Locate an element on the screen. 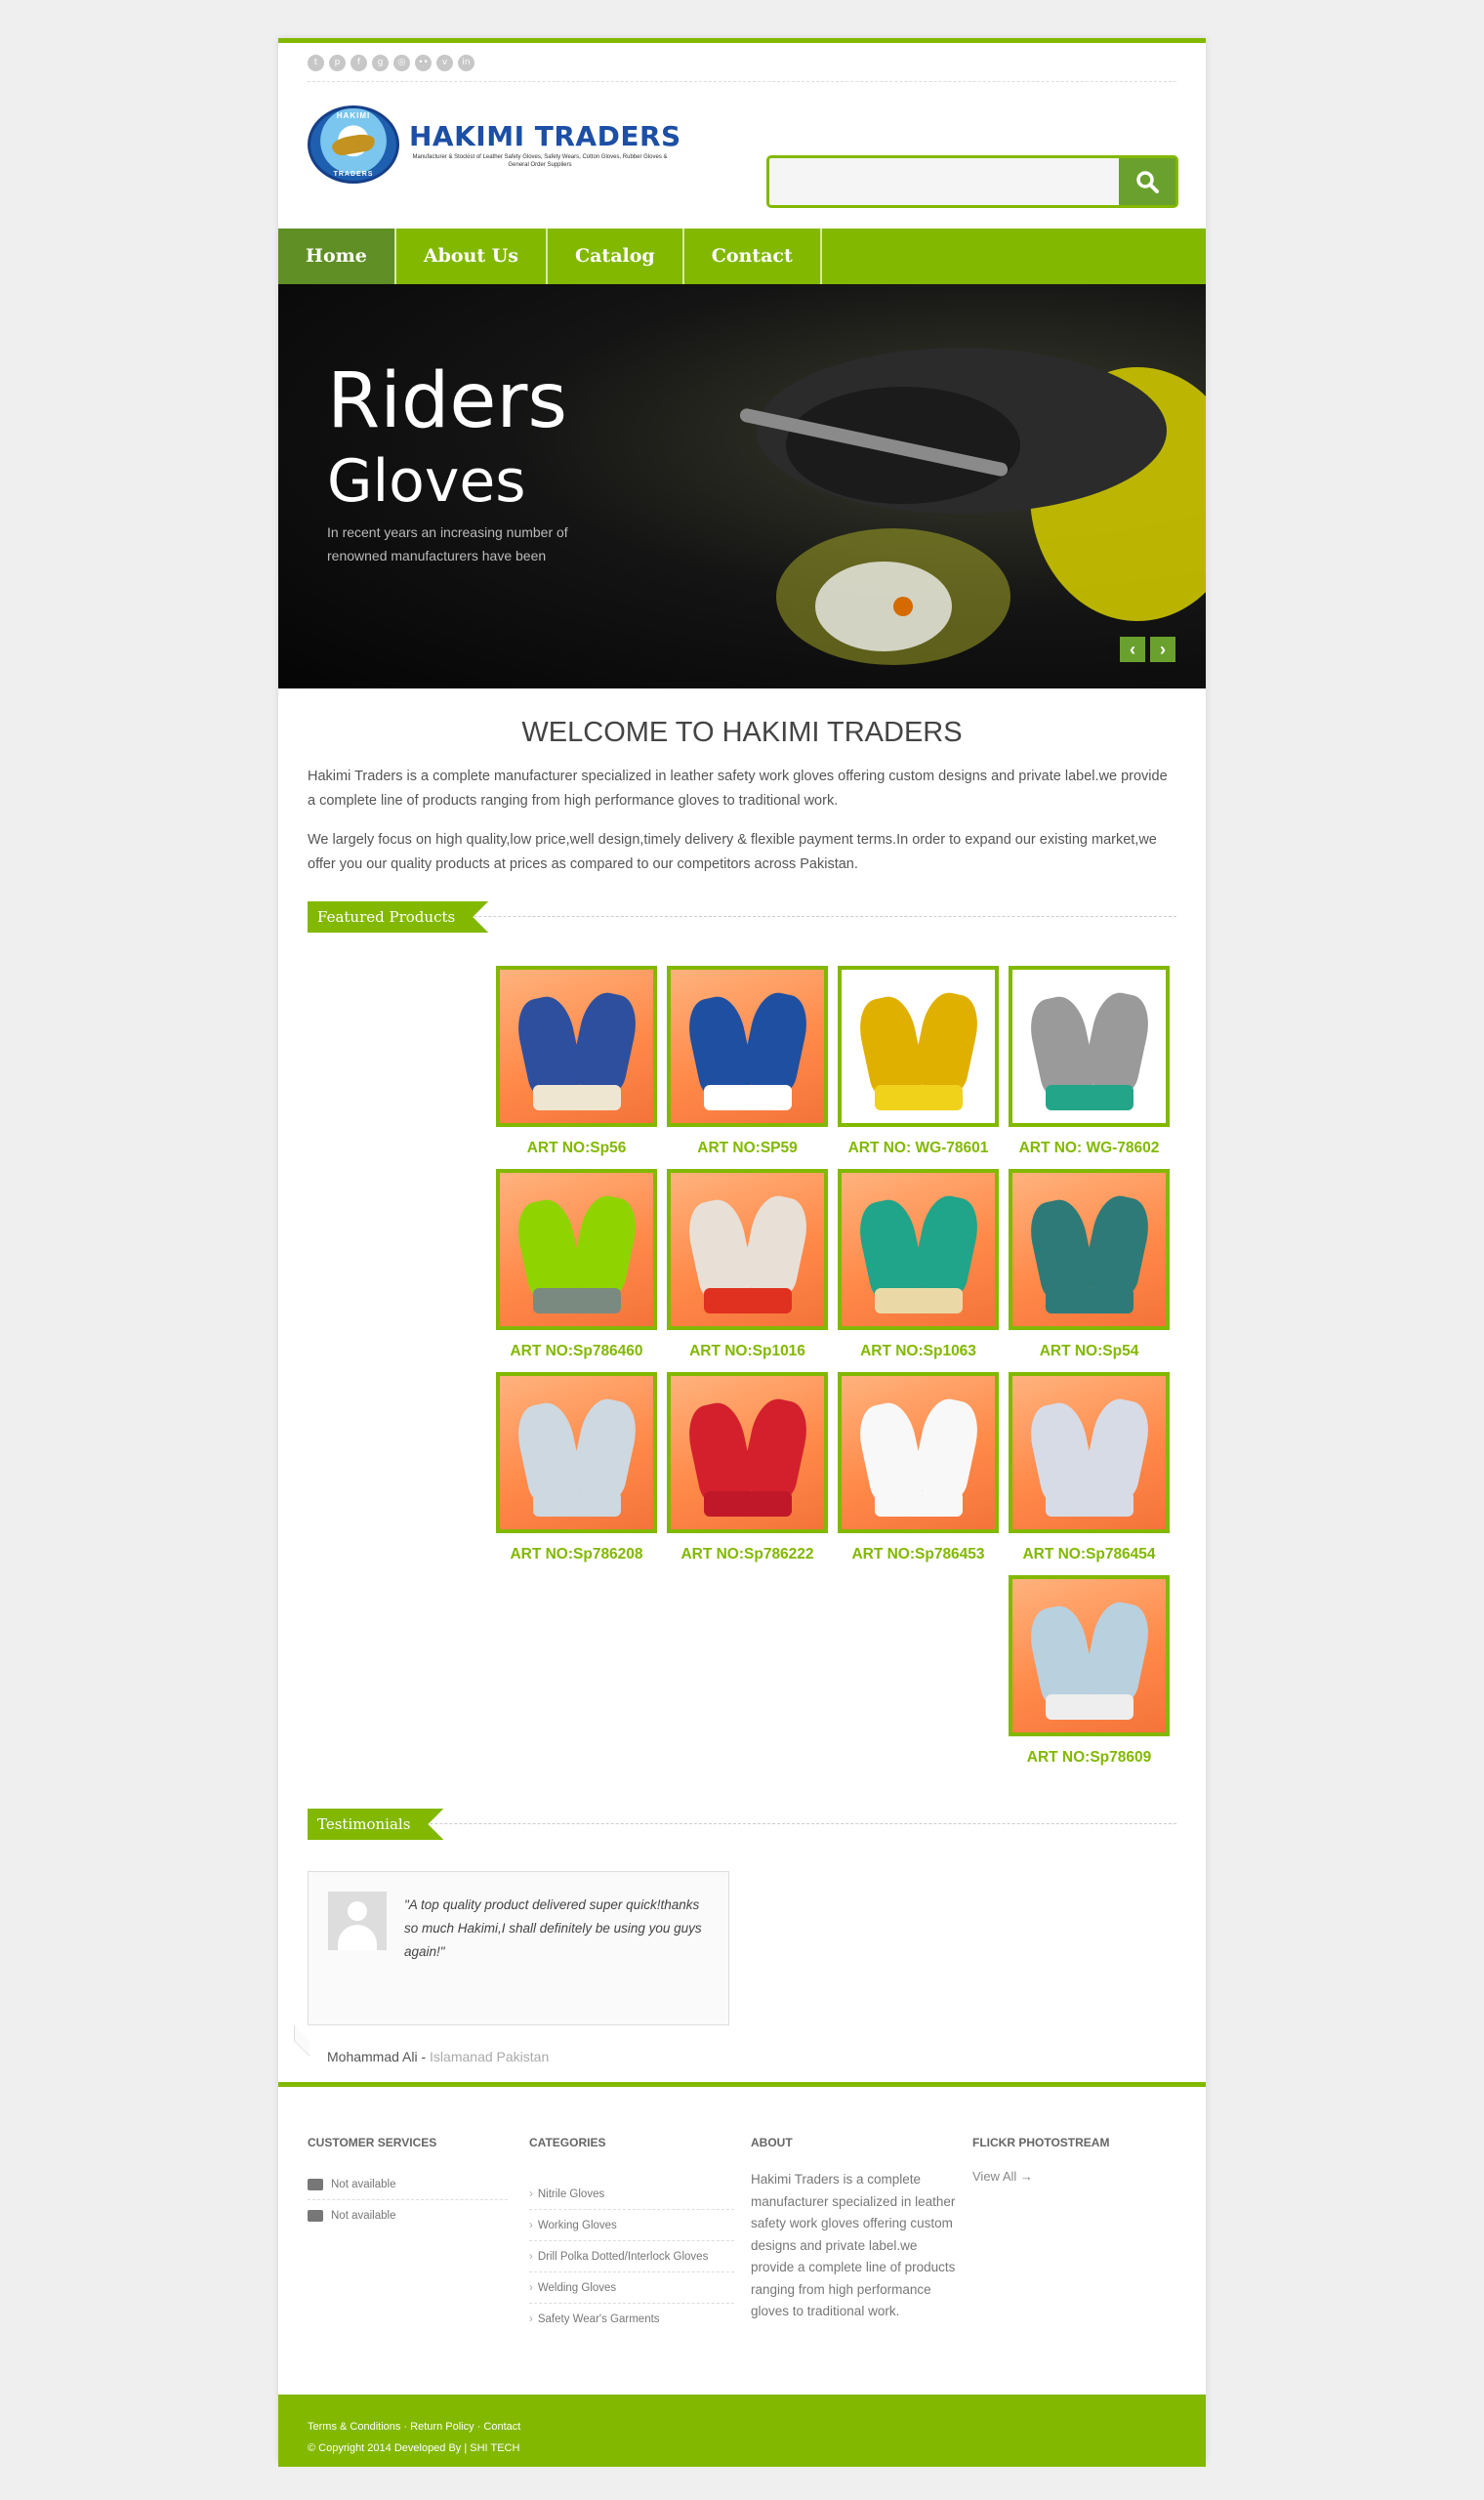 The height and width of the screenshot is (2500, 1484). product-card: ART NO:Sp56 is located at coordinates (576, 1061).